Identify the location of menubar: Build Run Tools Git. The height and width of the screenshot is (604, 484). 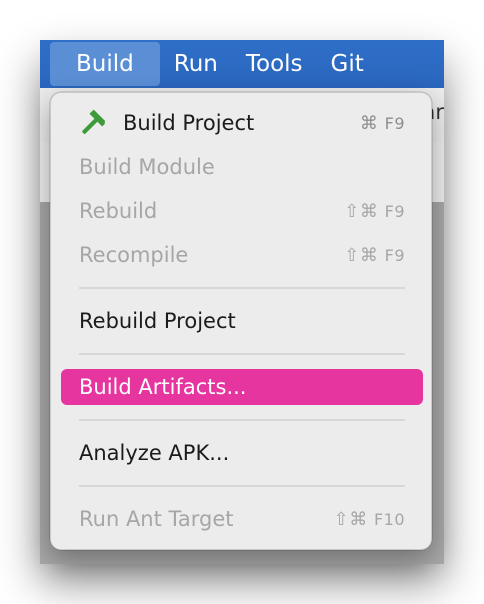
(242, 64).